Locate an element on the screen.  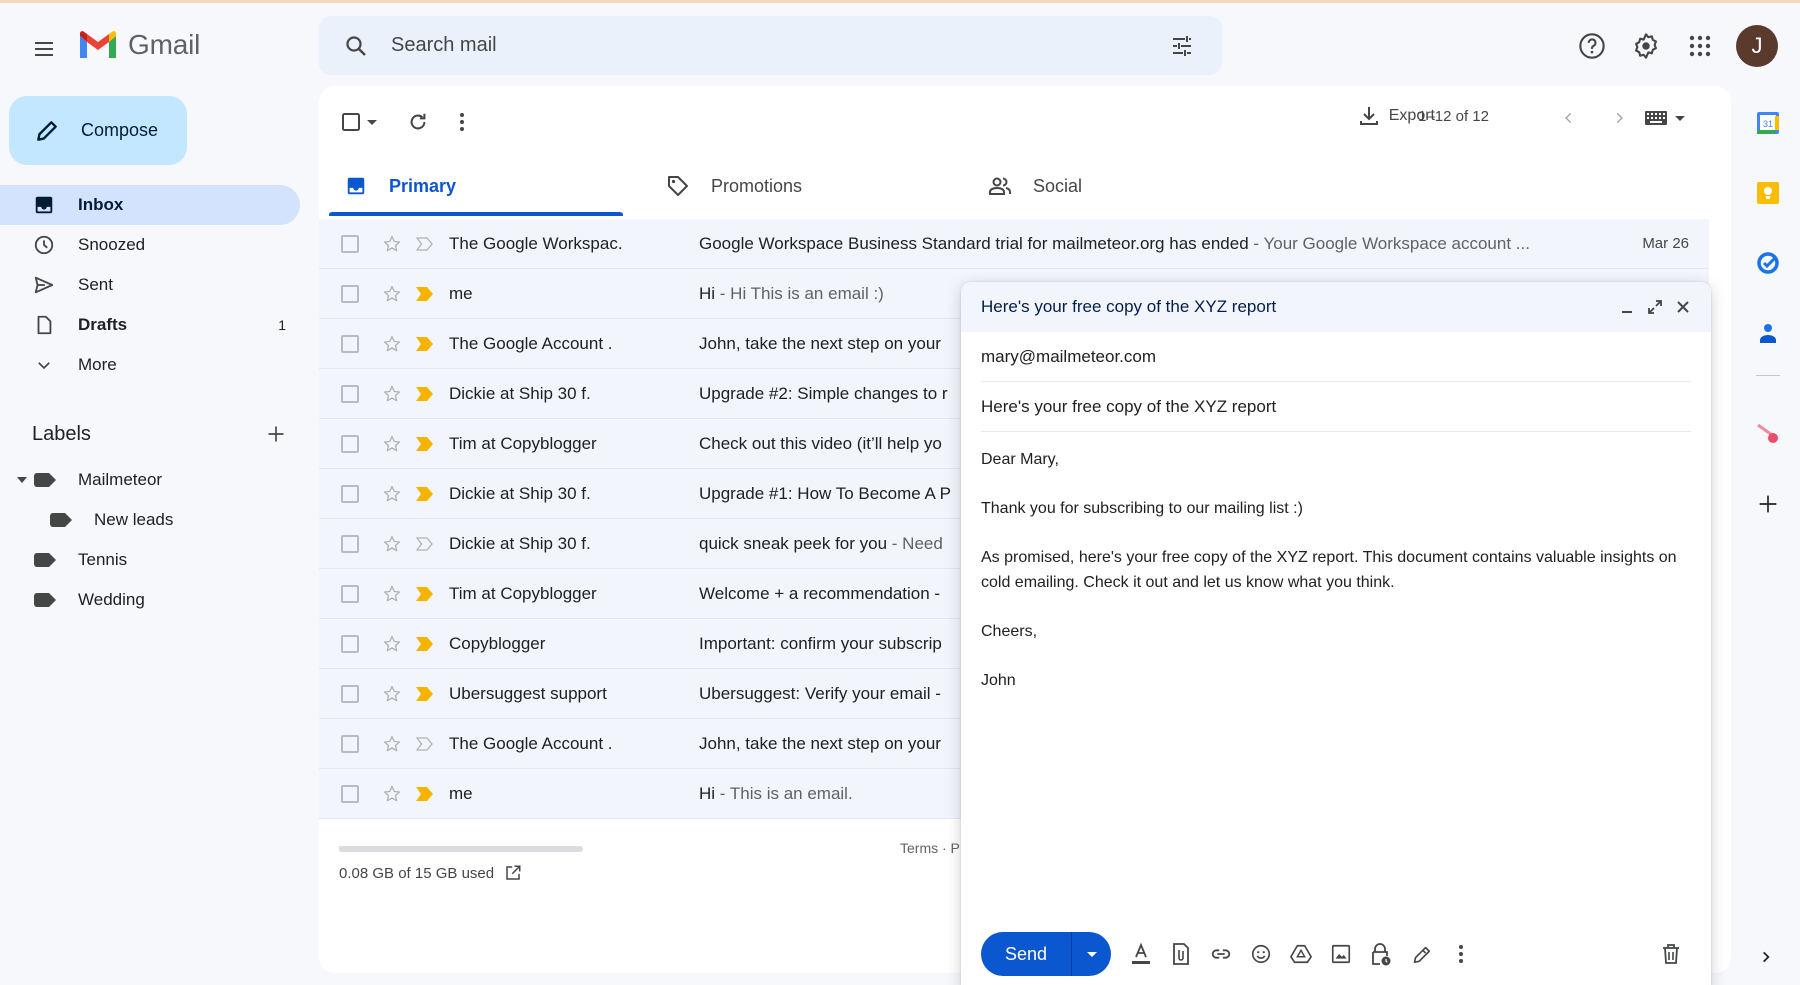
account-avatar: J is located at coordinates (1757, 46).